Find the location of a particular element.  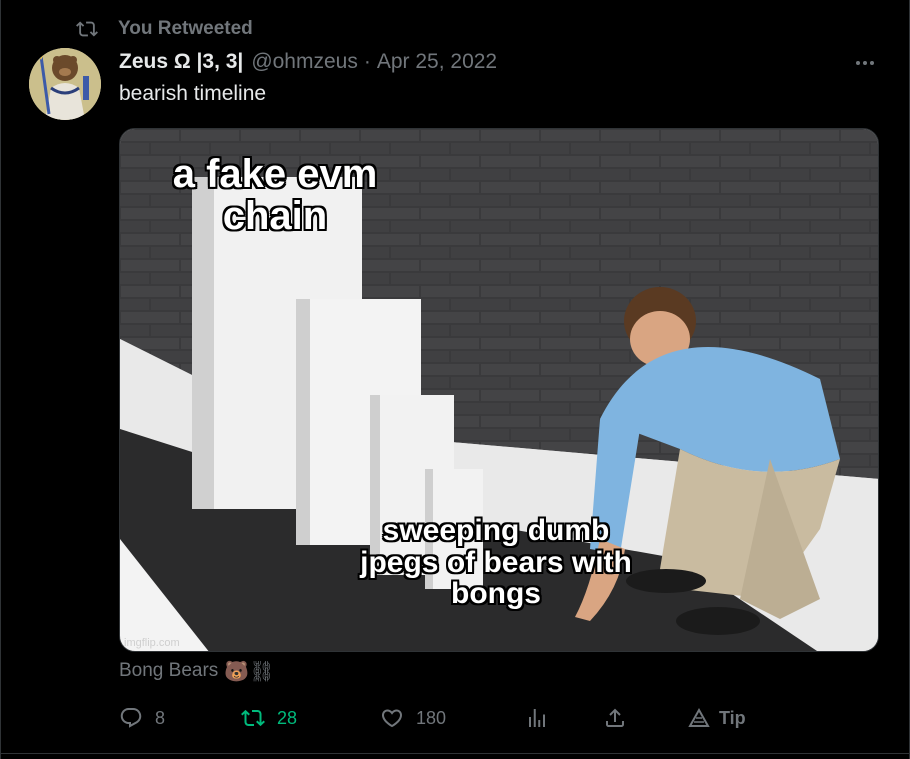

meme-caption-bottom: sweeping dumb jpegs of bears with bongs is located at coordinates (496, 562).